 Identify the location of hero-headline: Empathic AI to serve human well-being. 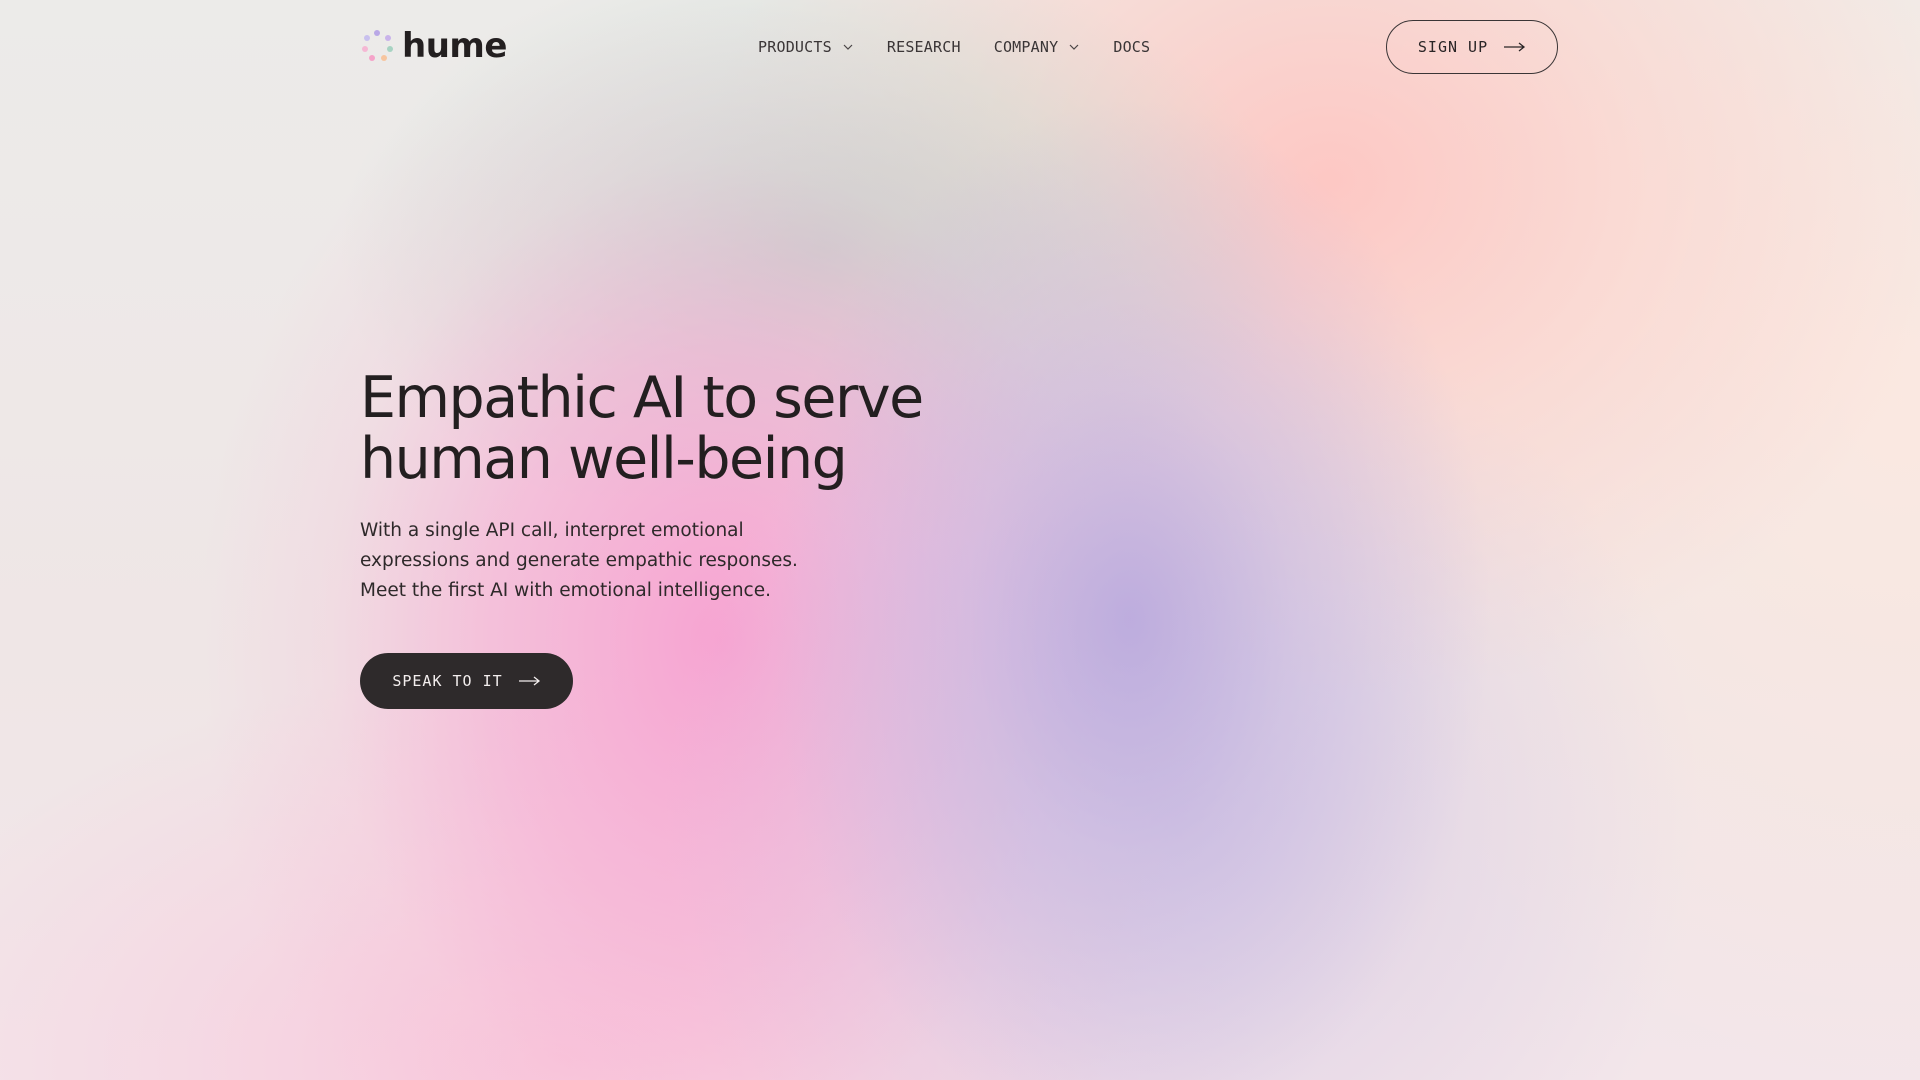
(720, 429).